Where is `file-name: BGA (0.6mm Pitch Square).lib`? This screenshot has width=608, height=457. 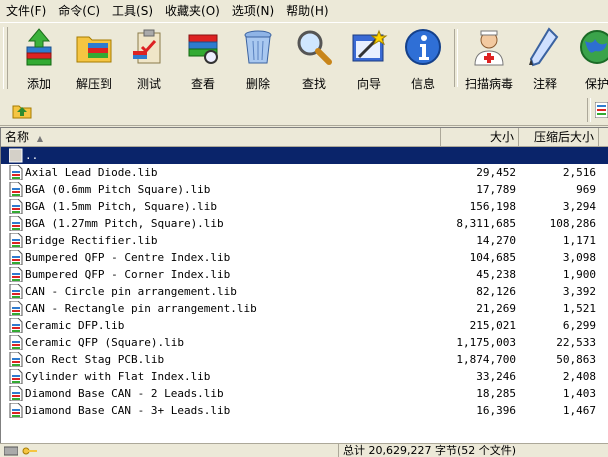 file-name: BGA (0.6mm Pitch Square).lib is located at coordinates (118, 189).